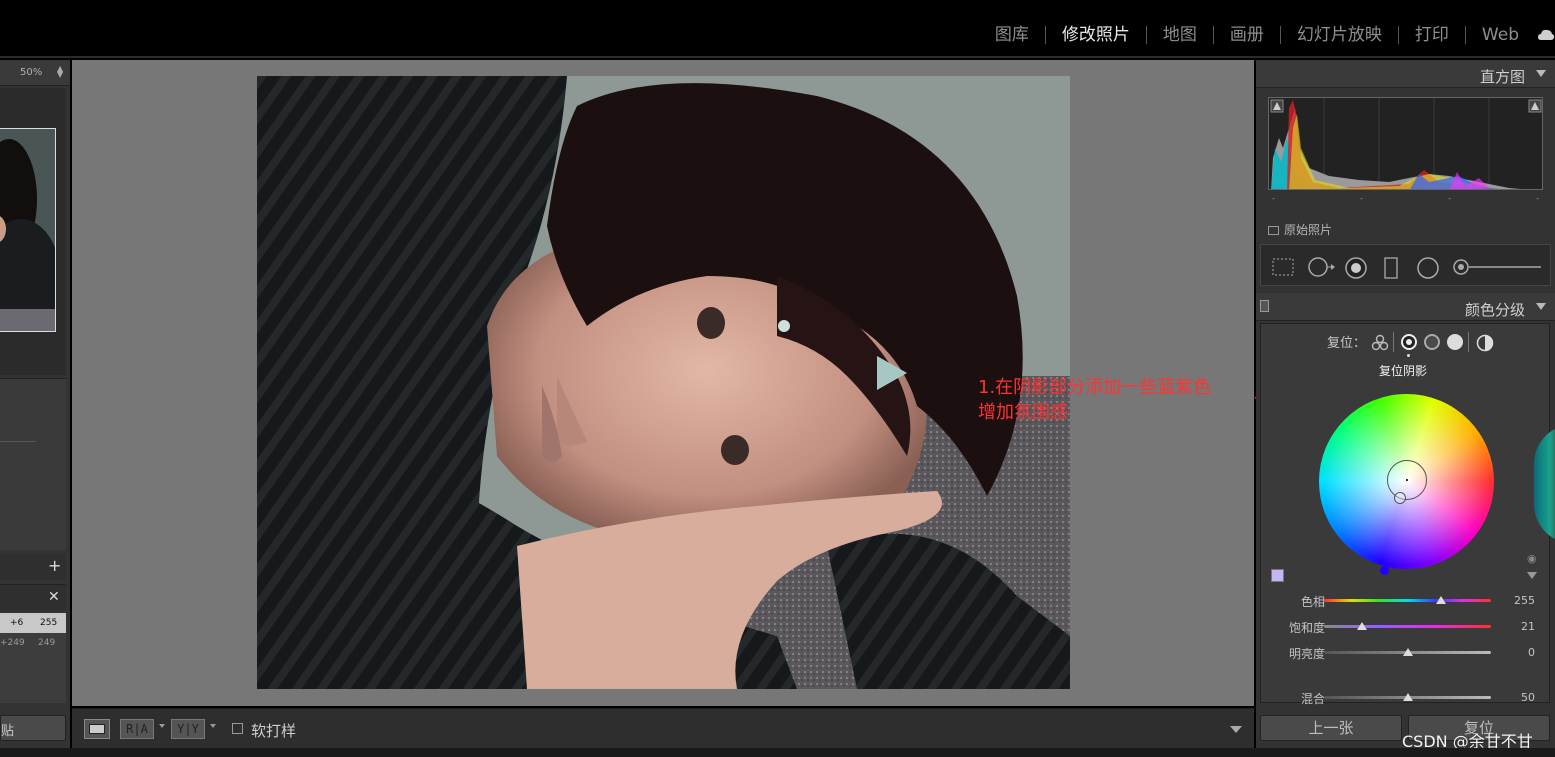 The height and width of the screenshot is (757, 1555). What do you see at coordinates (1405, 198) in the screenshot?
I see `histogram-ticks: - - - -` at bounding box center [1405, 198].